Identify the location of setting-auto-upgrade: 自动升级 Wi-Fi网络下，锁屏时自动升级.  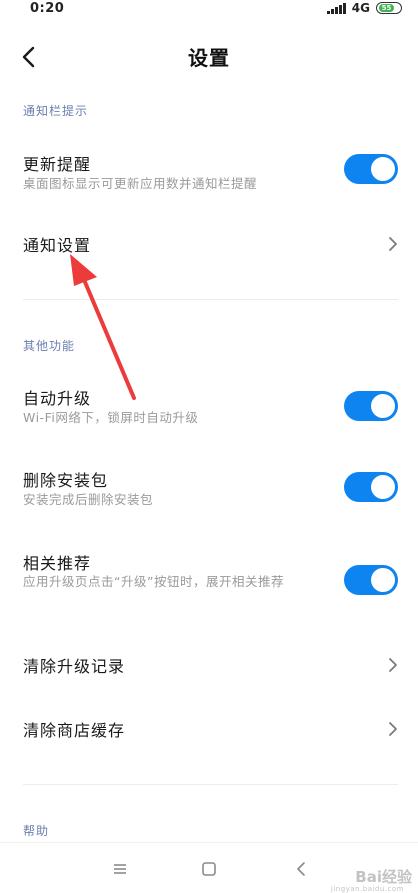
(209, 406).